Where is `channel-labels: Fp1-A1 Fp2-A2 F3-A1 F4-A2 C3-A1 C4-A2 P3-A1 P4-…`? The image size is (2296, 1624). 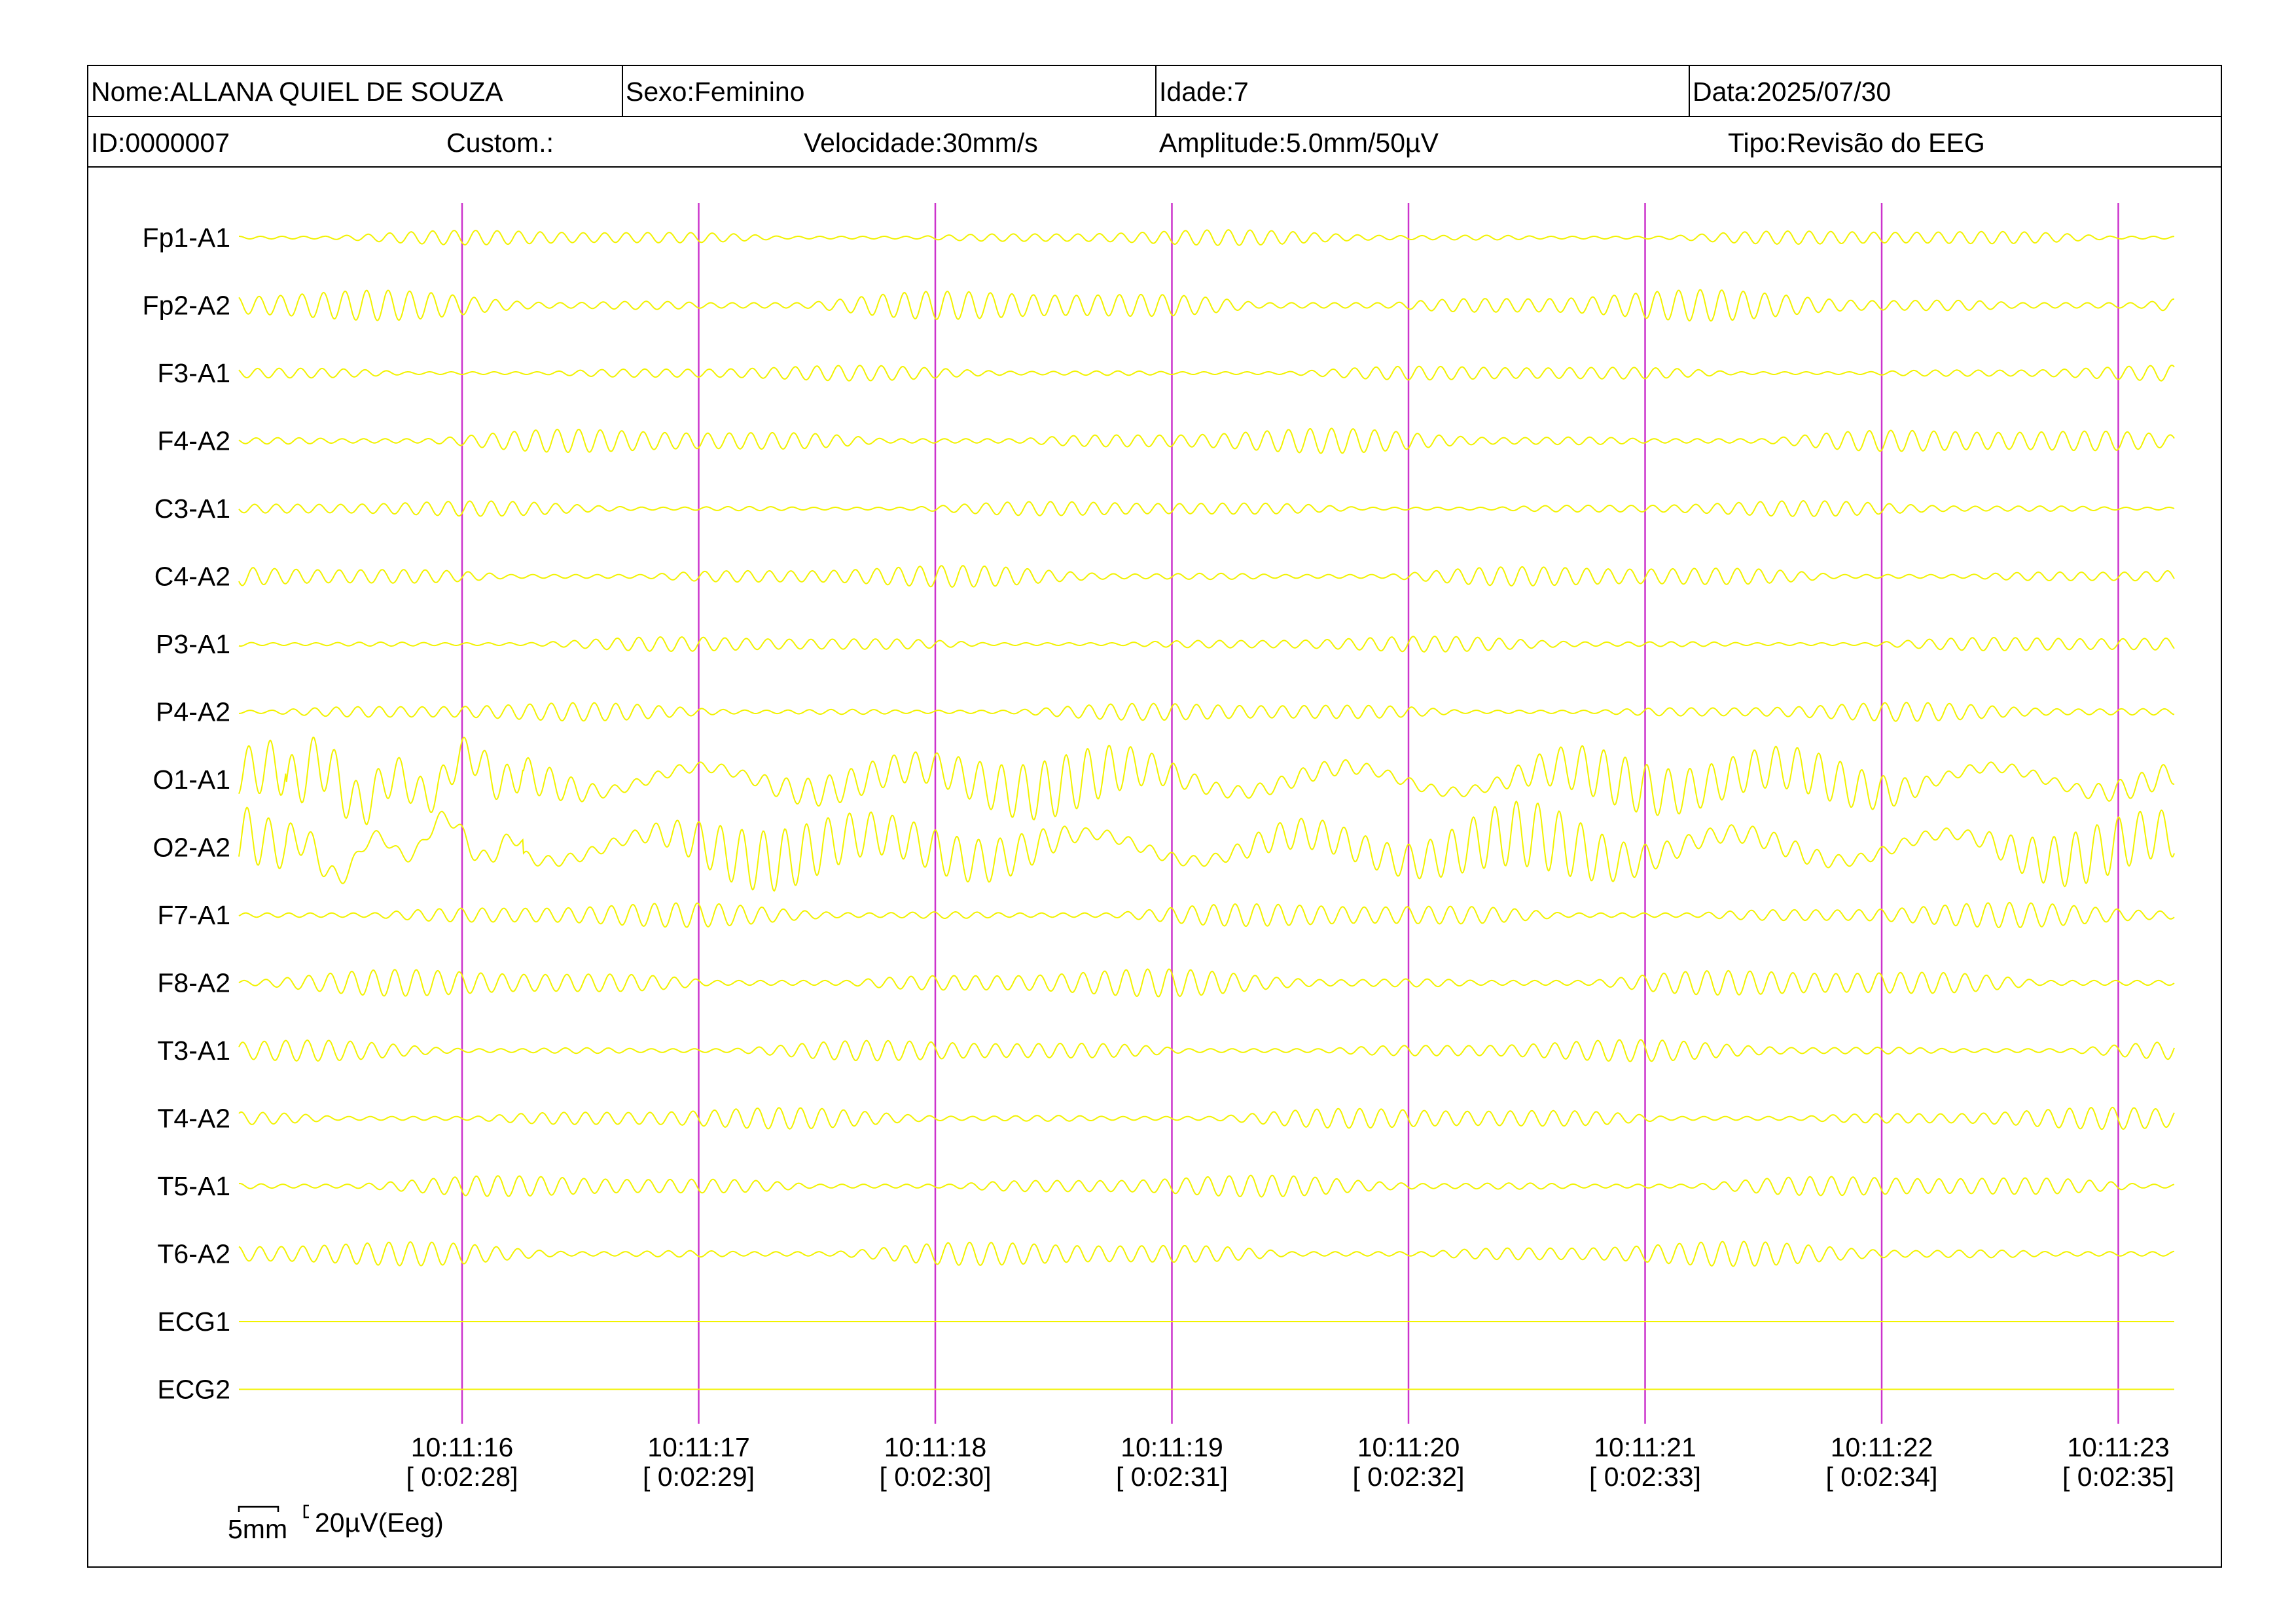
channel-labels: Fp1-A1 Fp2-A2 F3-A1 F4-A2 C3-A1 C4-A2 P3-A1 P4-… is located at coordinates (186, 814).